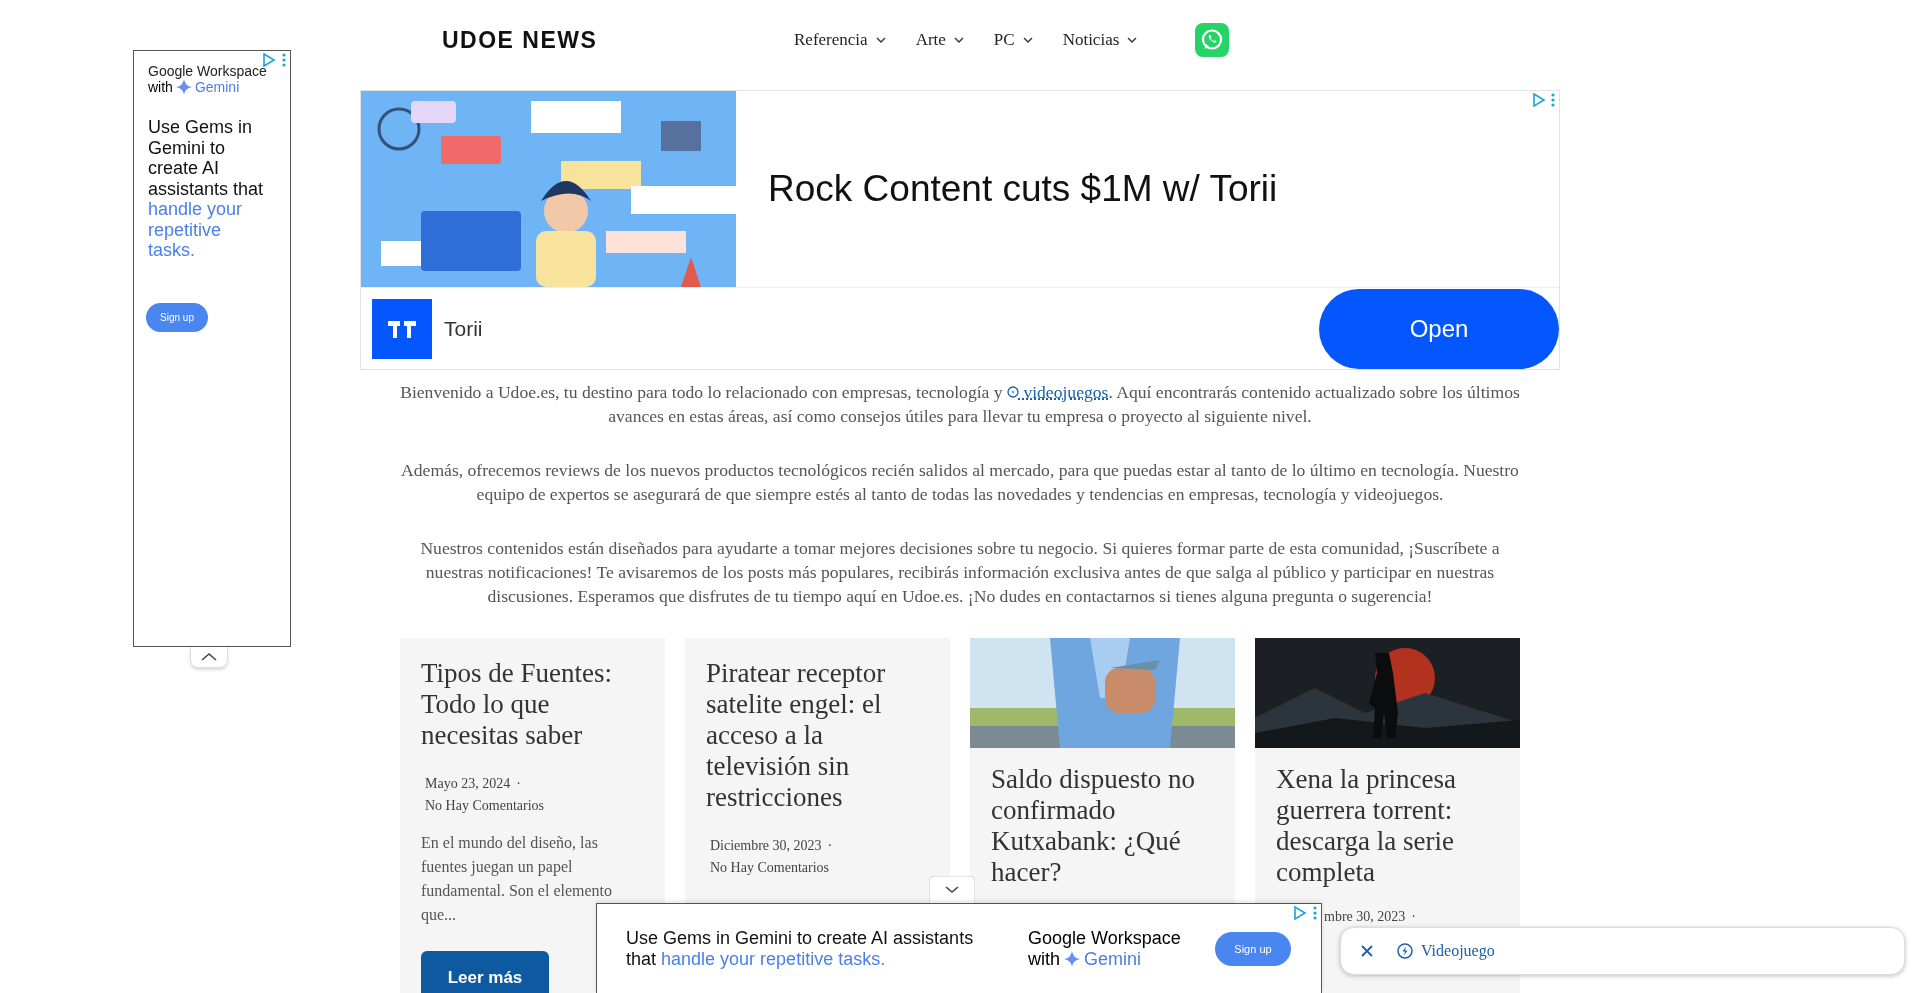 Image resolution: width=1920 pixels, height=993 pixels. Describe the element at coordinates (485, 972) in the screenshot. I see `read-more-button: Leer más` at that location.